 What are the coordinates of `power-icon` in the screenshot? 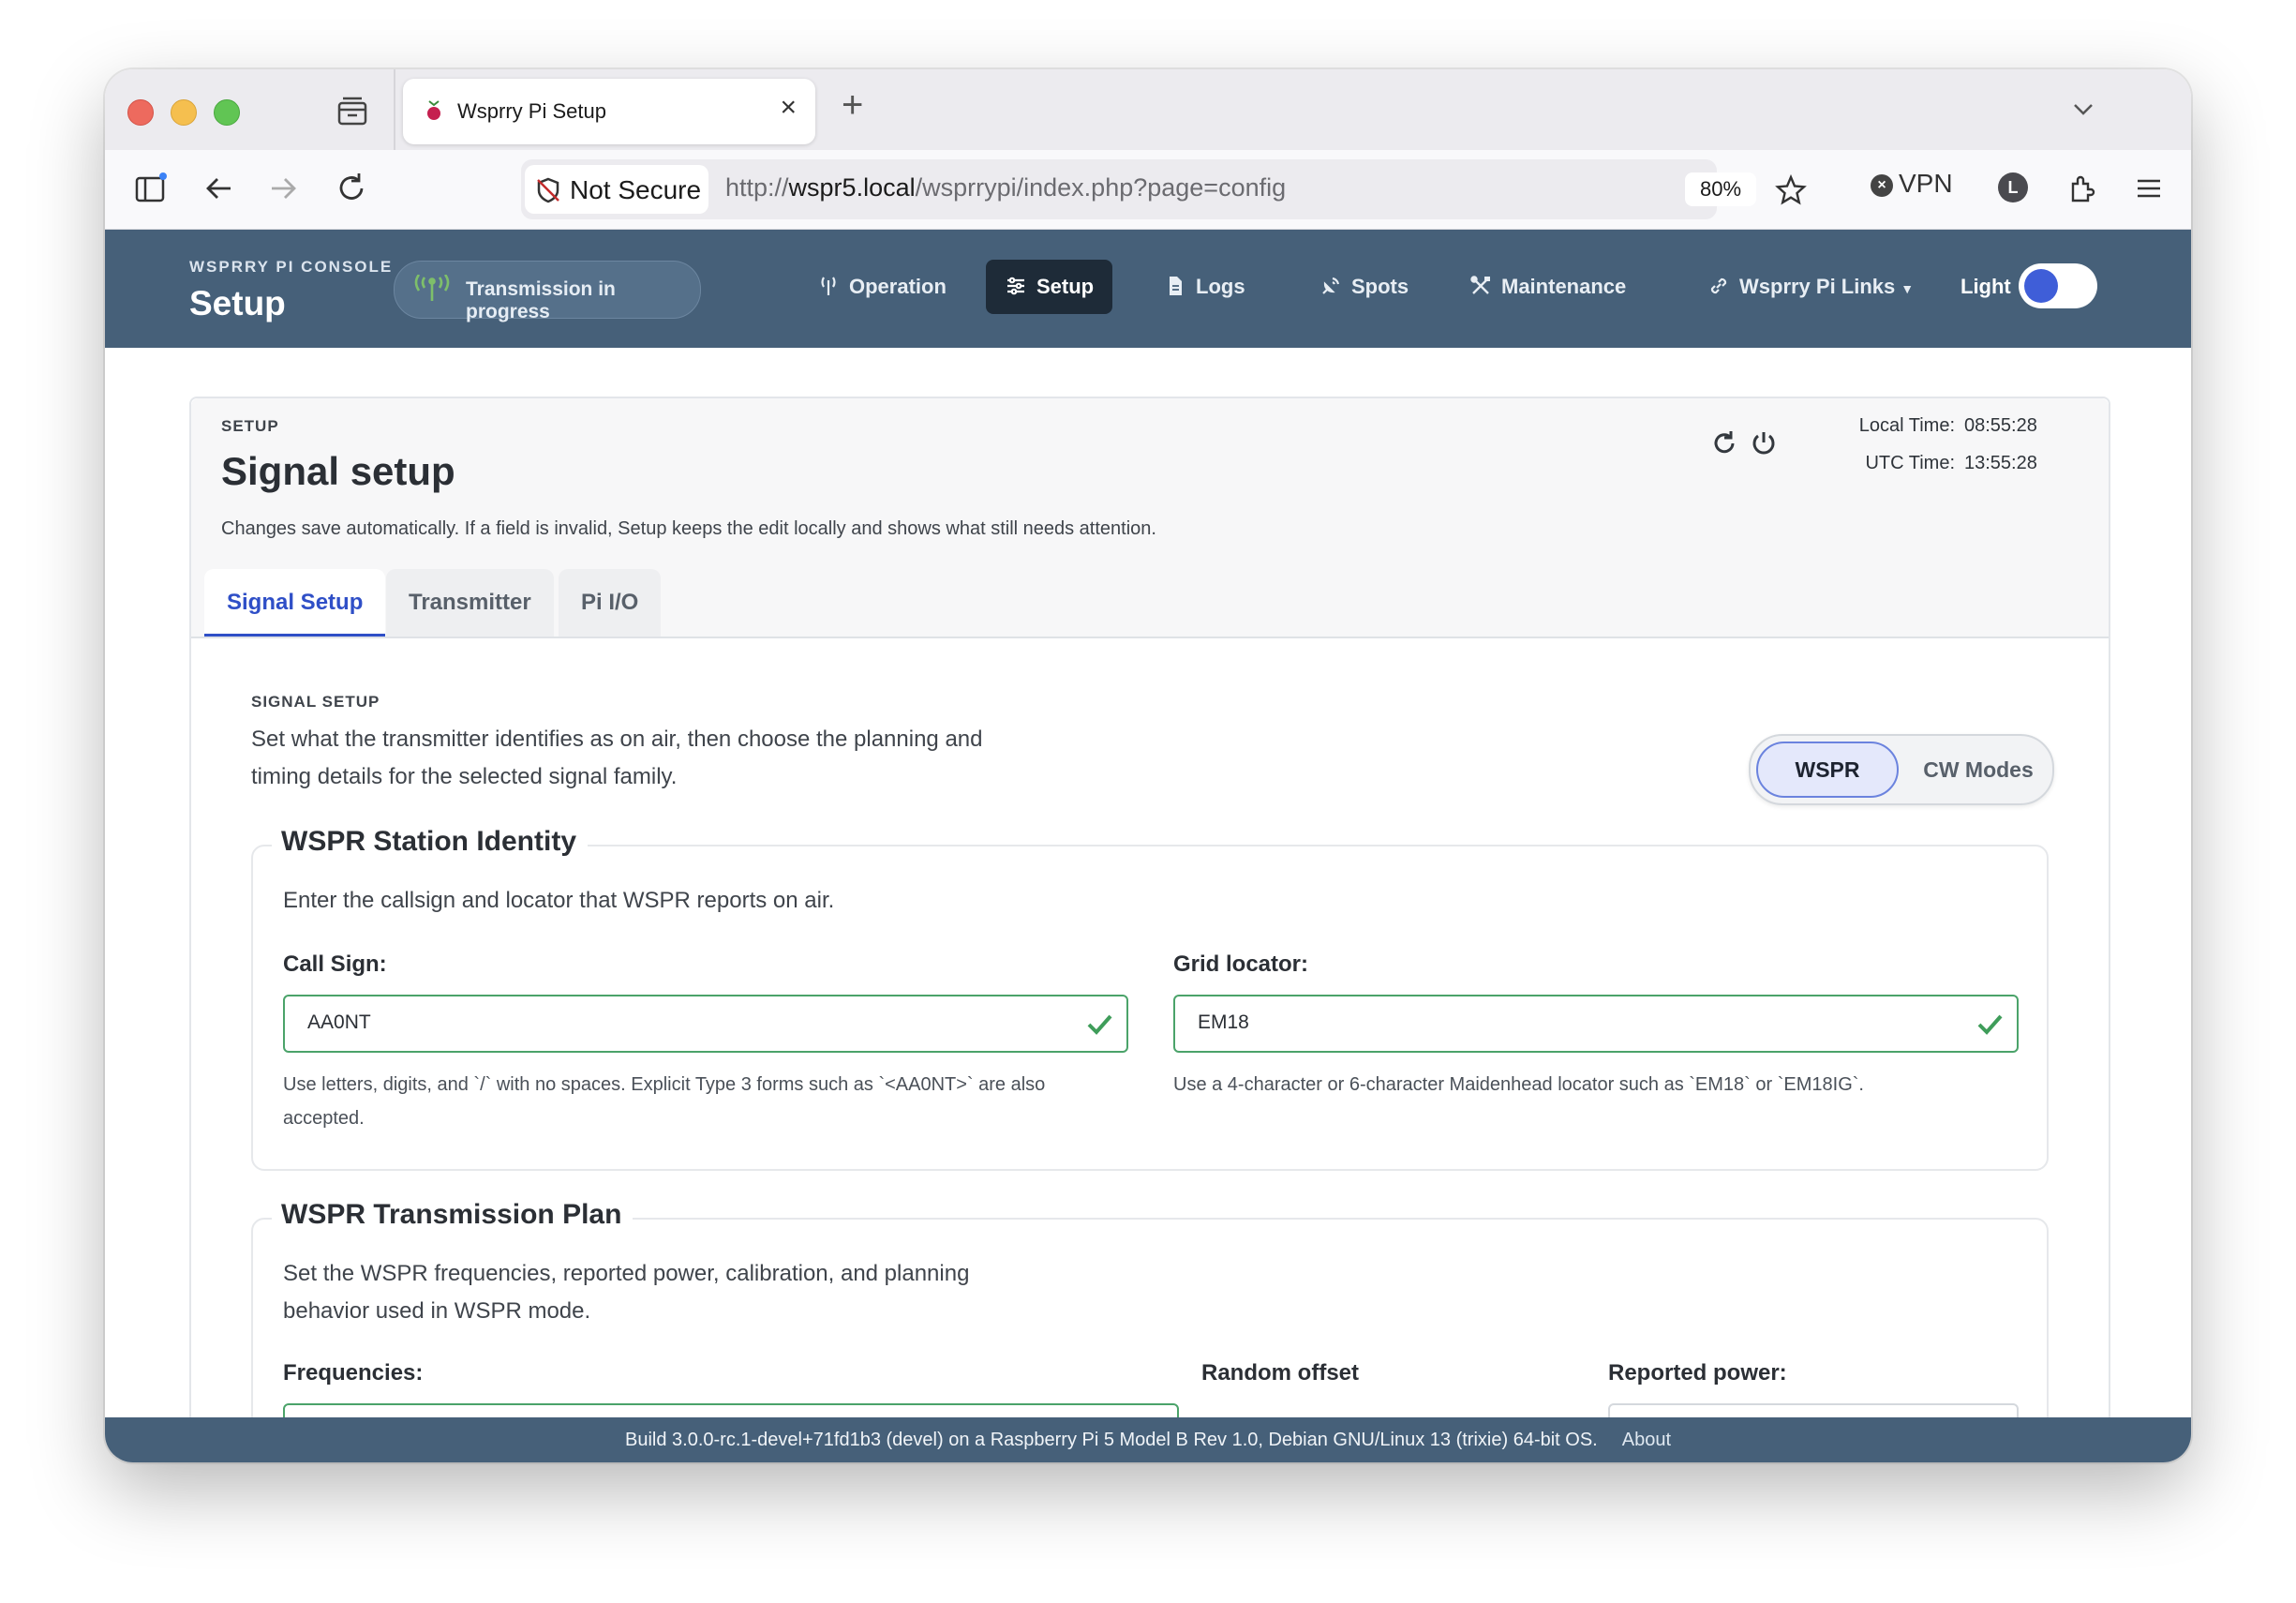 It's located at (1764, 443).